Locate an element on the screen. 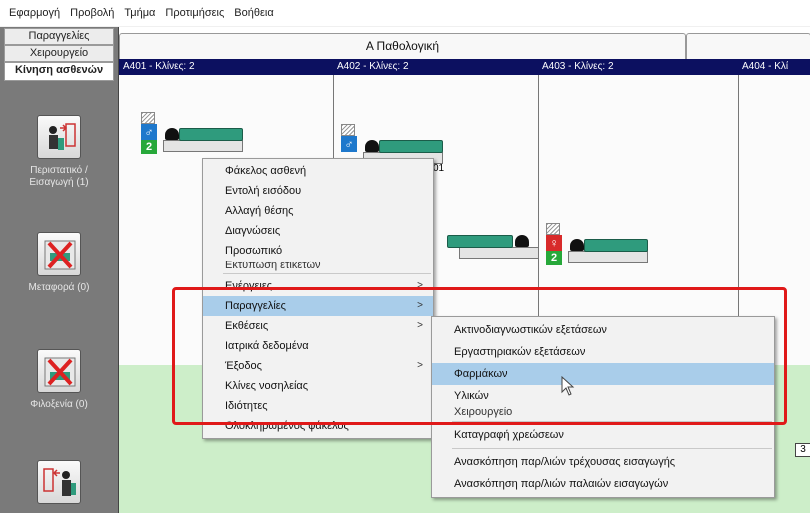 This screenshot has height=513, width=810. exit-button is located at coordinates (59, 485).